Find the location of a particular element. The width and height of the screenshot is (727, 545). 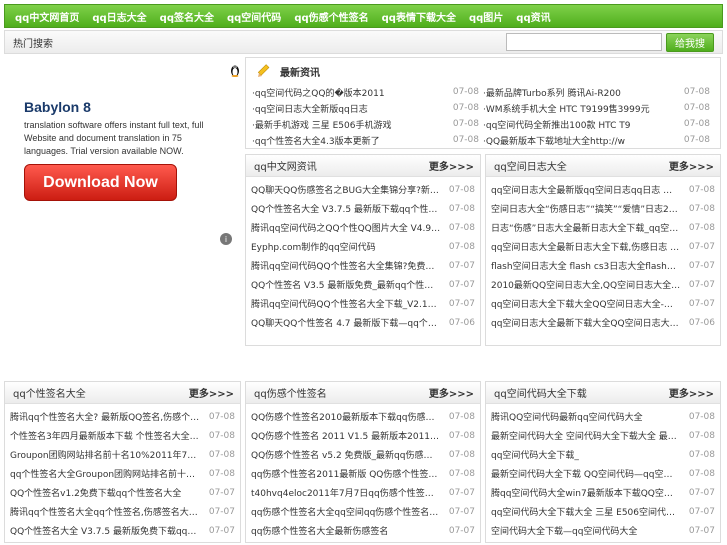

list-item: qq空间代码大全下载_ 07-08 is located at coordinates (603, 454).